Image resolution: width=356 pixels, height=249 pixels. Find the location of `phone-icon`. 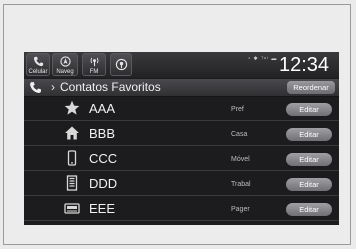

phone-icon is located at coordinates (38, 62).